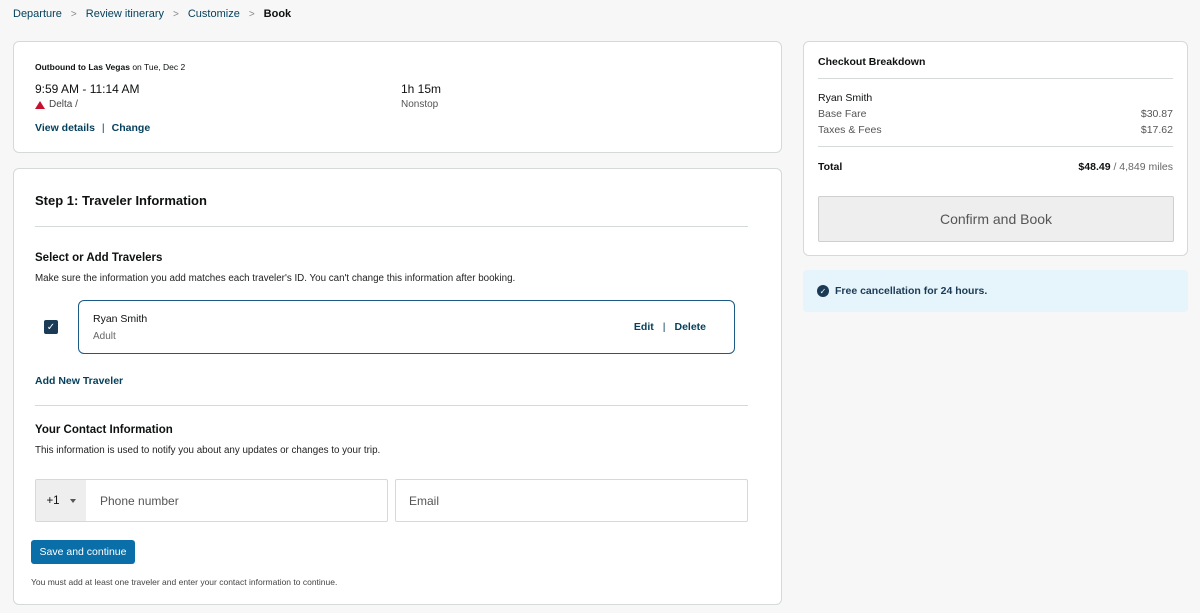 The width and height of the screenshot is (1200, 613). I want to click on save-and-continue-button: Save and continue, so click(83, 552).